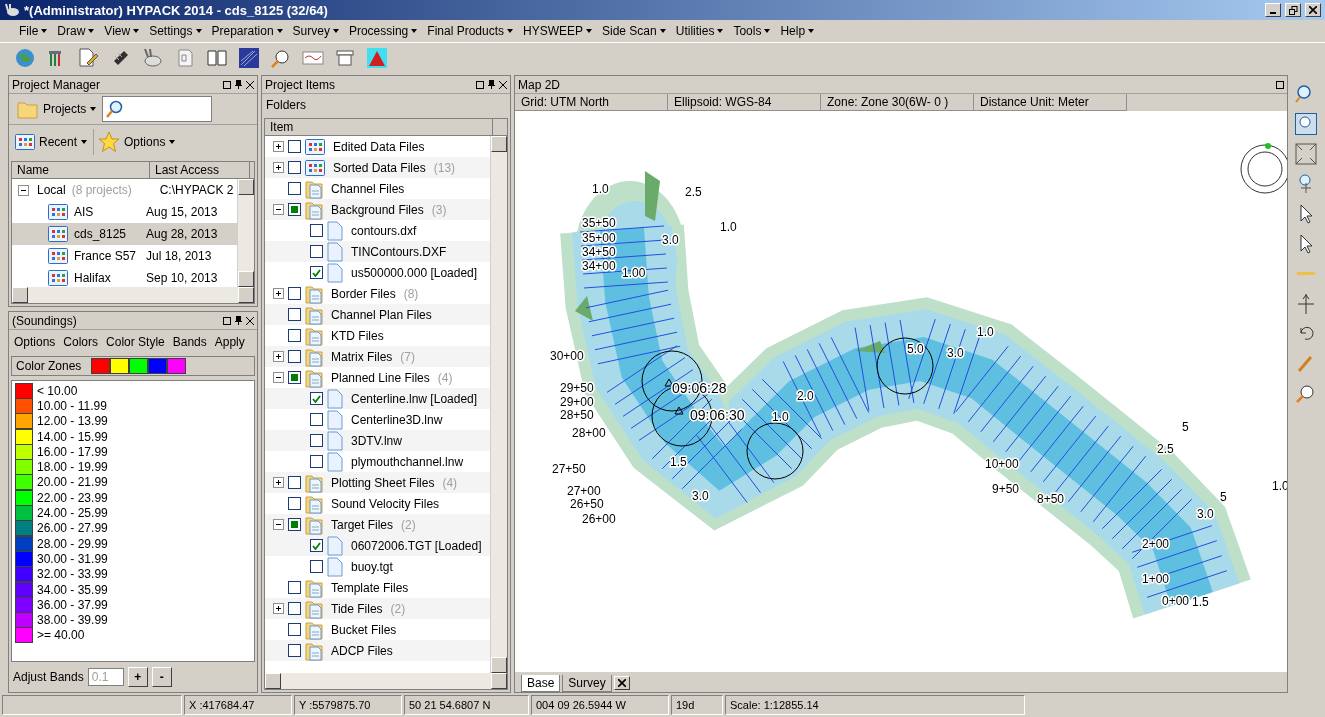 The image size is (1325, 717). What do you see at coordinates (57, 109) in the screenshot?
I see `projects-button: Projects` at bounding box center [57, 109].